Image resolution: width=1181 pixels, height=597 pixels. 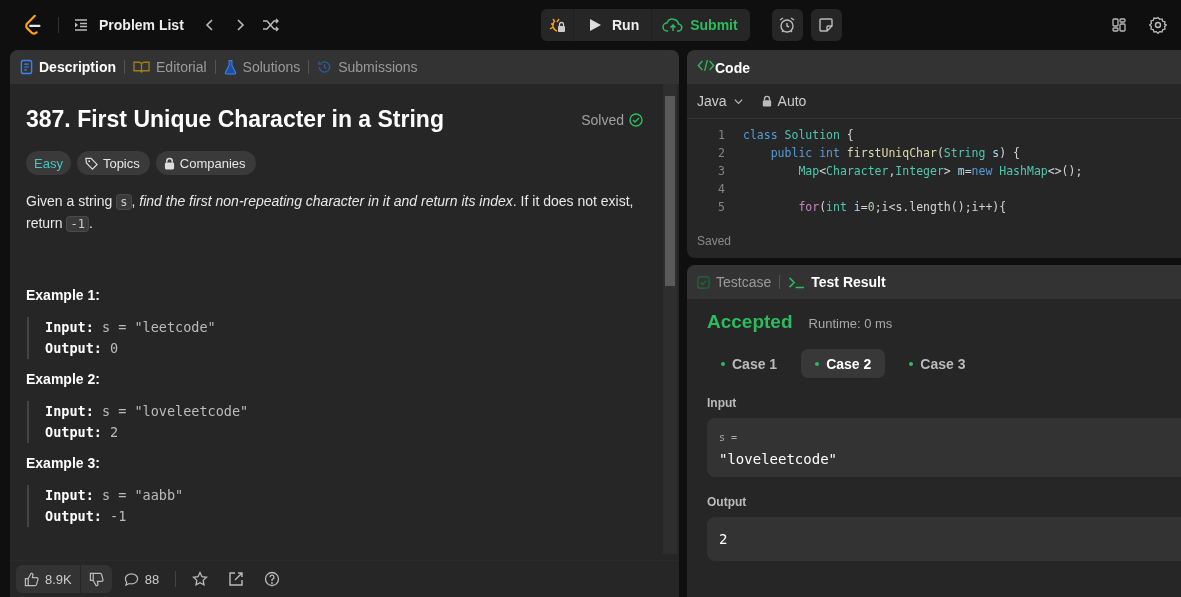 What do you see at coordinates (205, 163) in the screenshot?
I see `companies-tag: Companies` at bounding box center [205, 163].